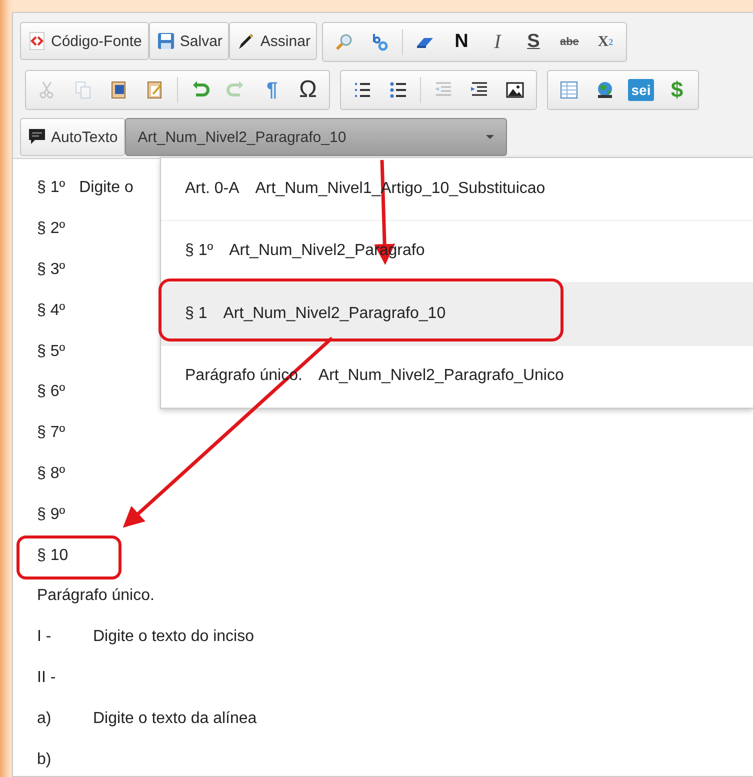  Describe the element at coordinates (72, 137) in the screenshot. I see `toolbar-button: AutoTexto` at that location.